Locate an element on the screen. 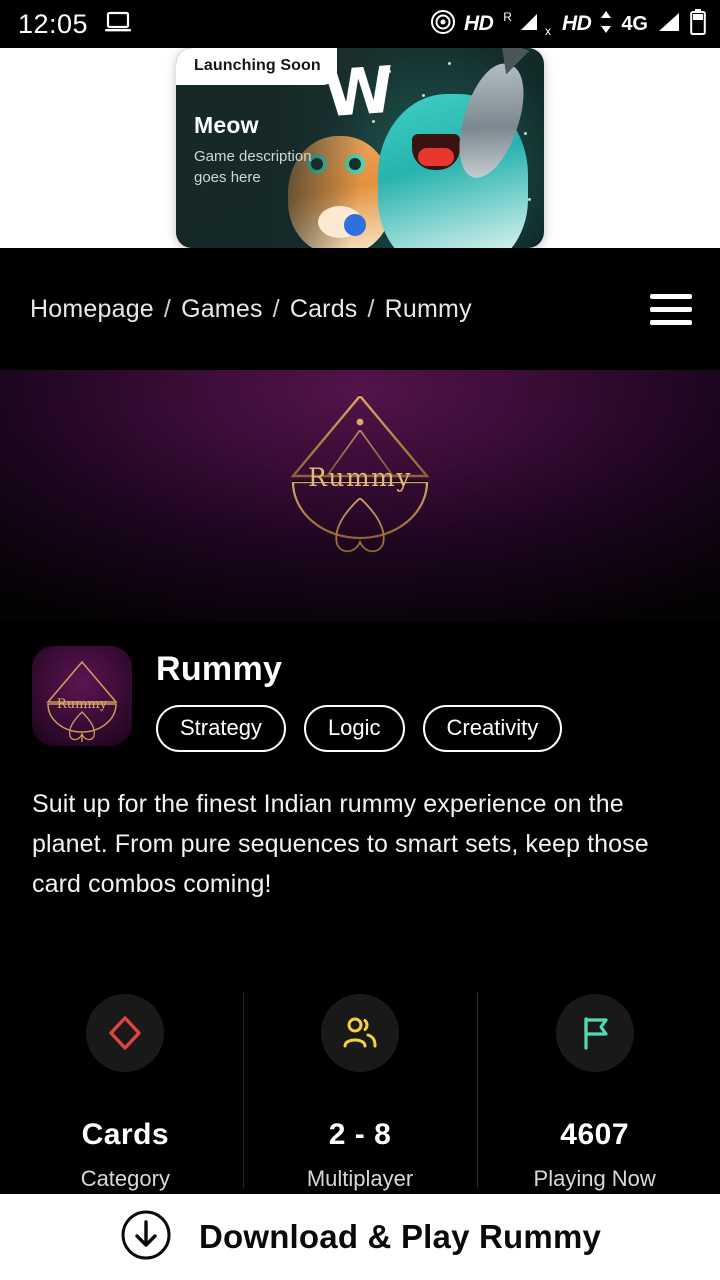 This screenshot has height=1280, width=720. hamburger-icon is located at coordinates (671, 309).